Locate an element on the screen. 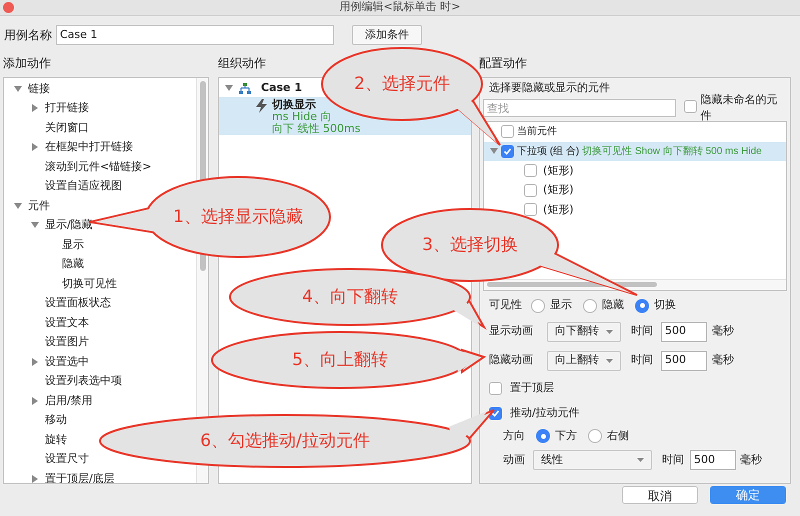  tree-item: 隐藏 is located at coordinates (73, 264).